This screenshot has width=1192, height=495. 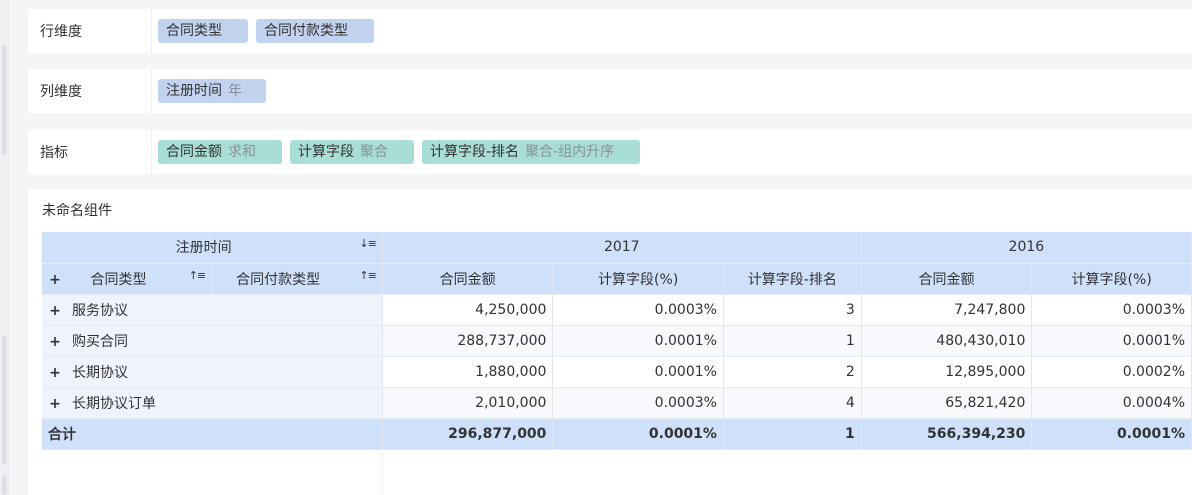 I want to click on total-cell: 296,877,000, so click(x=468, y=434).